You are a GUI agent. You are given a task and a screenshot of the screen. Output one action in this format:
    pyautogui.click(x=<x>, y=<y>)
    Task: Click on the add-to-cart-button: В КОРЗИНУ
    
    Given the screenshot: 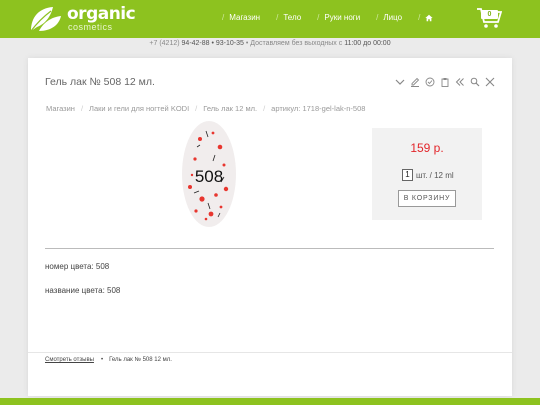 What is the action you would take?
    pyautogui.click(x=427, y=198)
    